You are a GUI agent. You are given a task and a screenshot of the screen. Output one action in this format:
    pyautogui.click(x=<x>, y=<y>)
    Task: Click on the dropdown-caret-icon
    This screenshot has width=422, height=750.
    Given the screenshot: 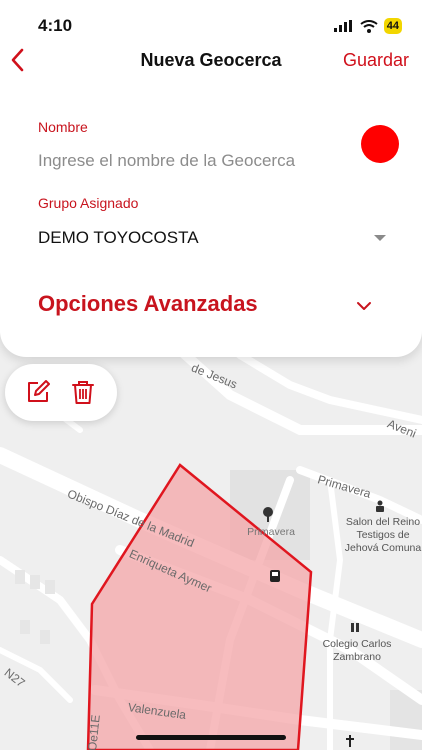 What is the action you would take?
    pyautogui.click(x=380, y=238)
    